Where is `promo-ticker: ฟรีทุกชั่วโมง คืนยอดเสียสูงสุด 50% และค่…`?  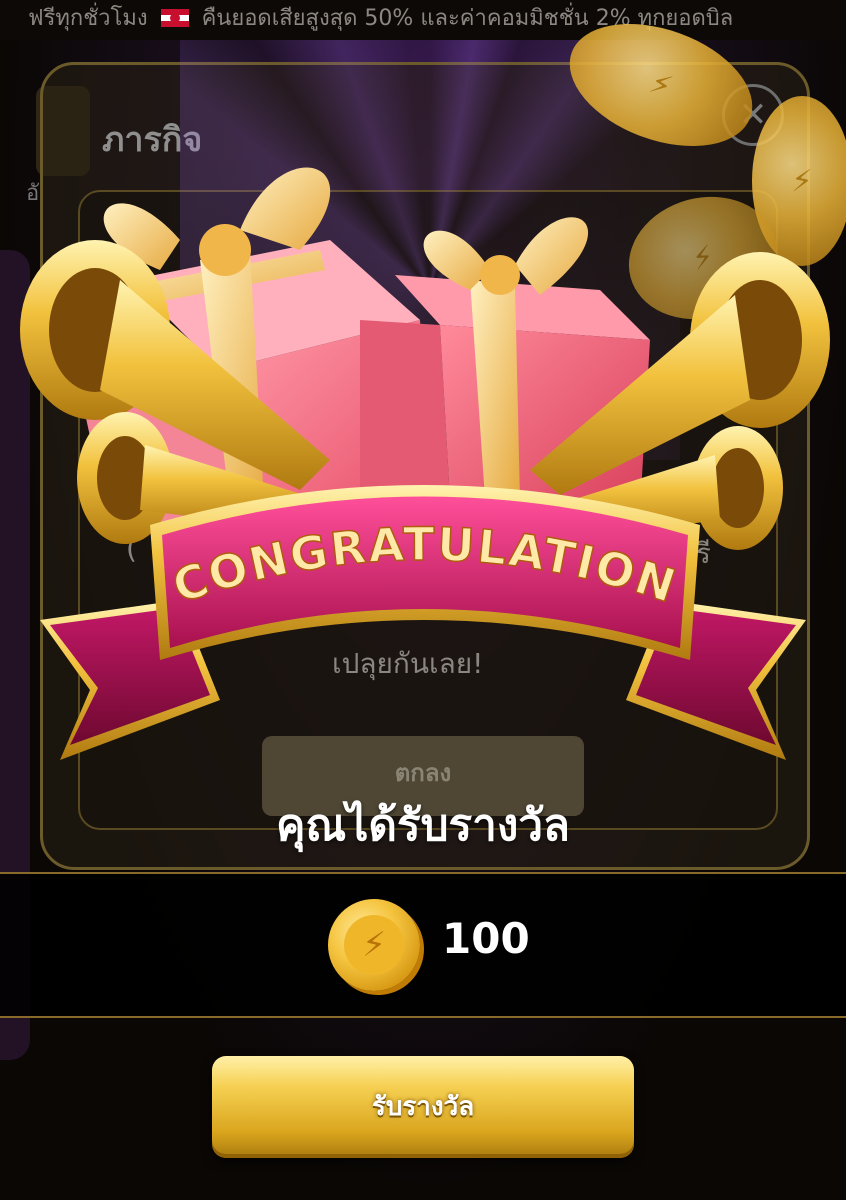
promo-ticker: ฟรีทุกชั่วโมง คืนยอดเสียสูงสุด 50% และค่… is located at coordinates (423, 20).